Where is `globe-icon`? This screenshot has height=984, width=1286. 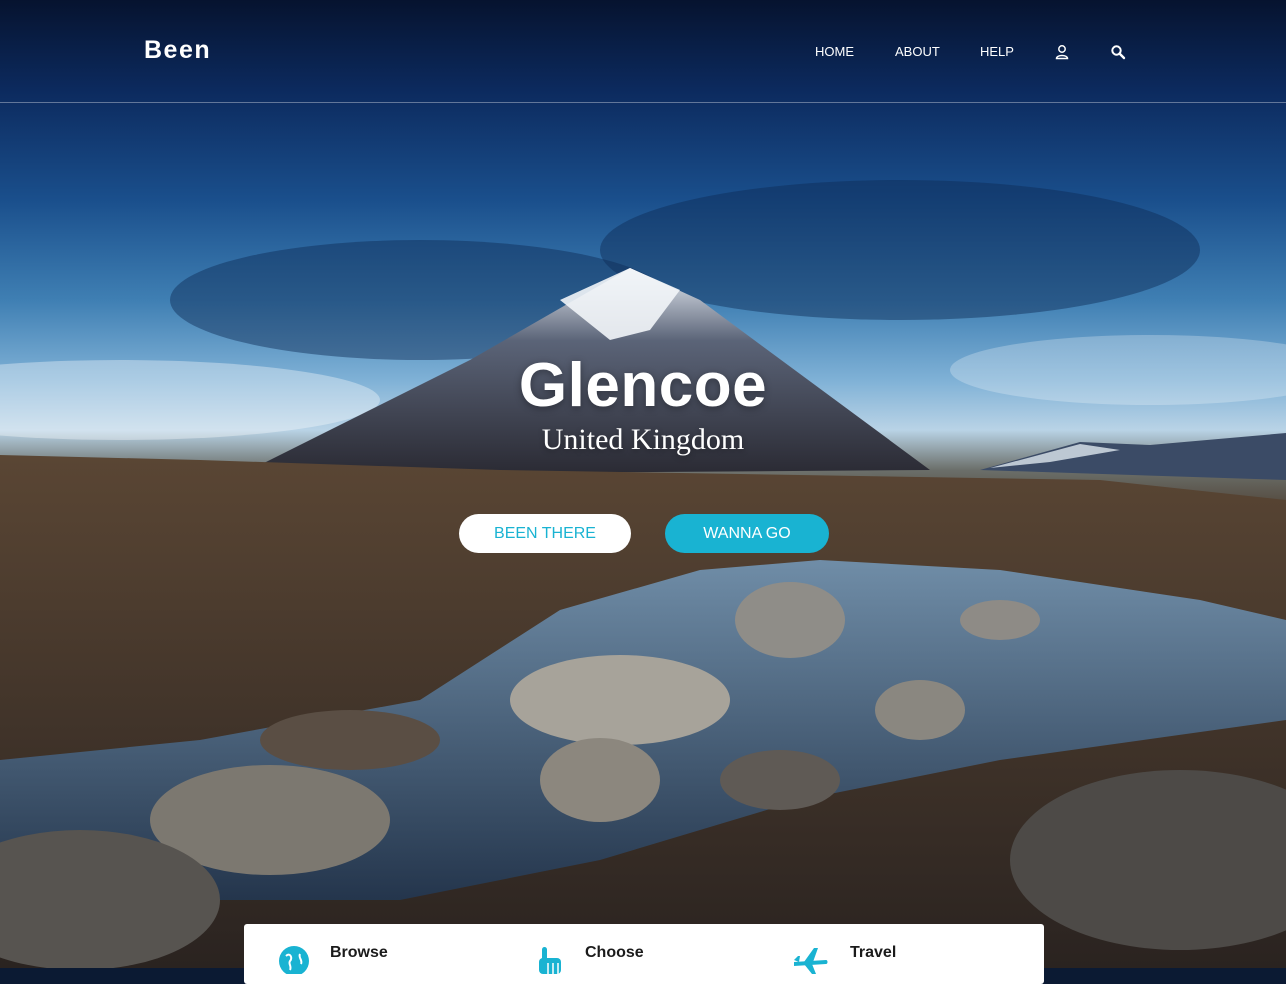
globe-icon is located at coordinates (294, 960).